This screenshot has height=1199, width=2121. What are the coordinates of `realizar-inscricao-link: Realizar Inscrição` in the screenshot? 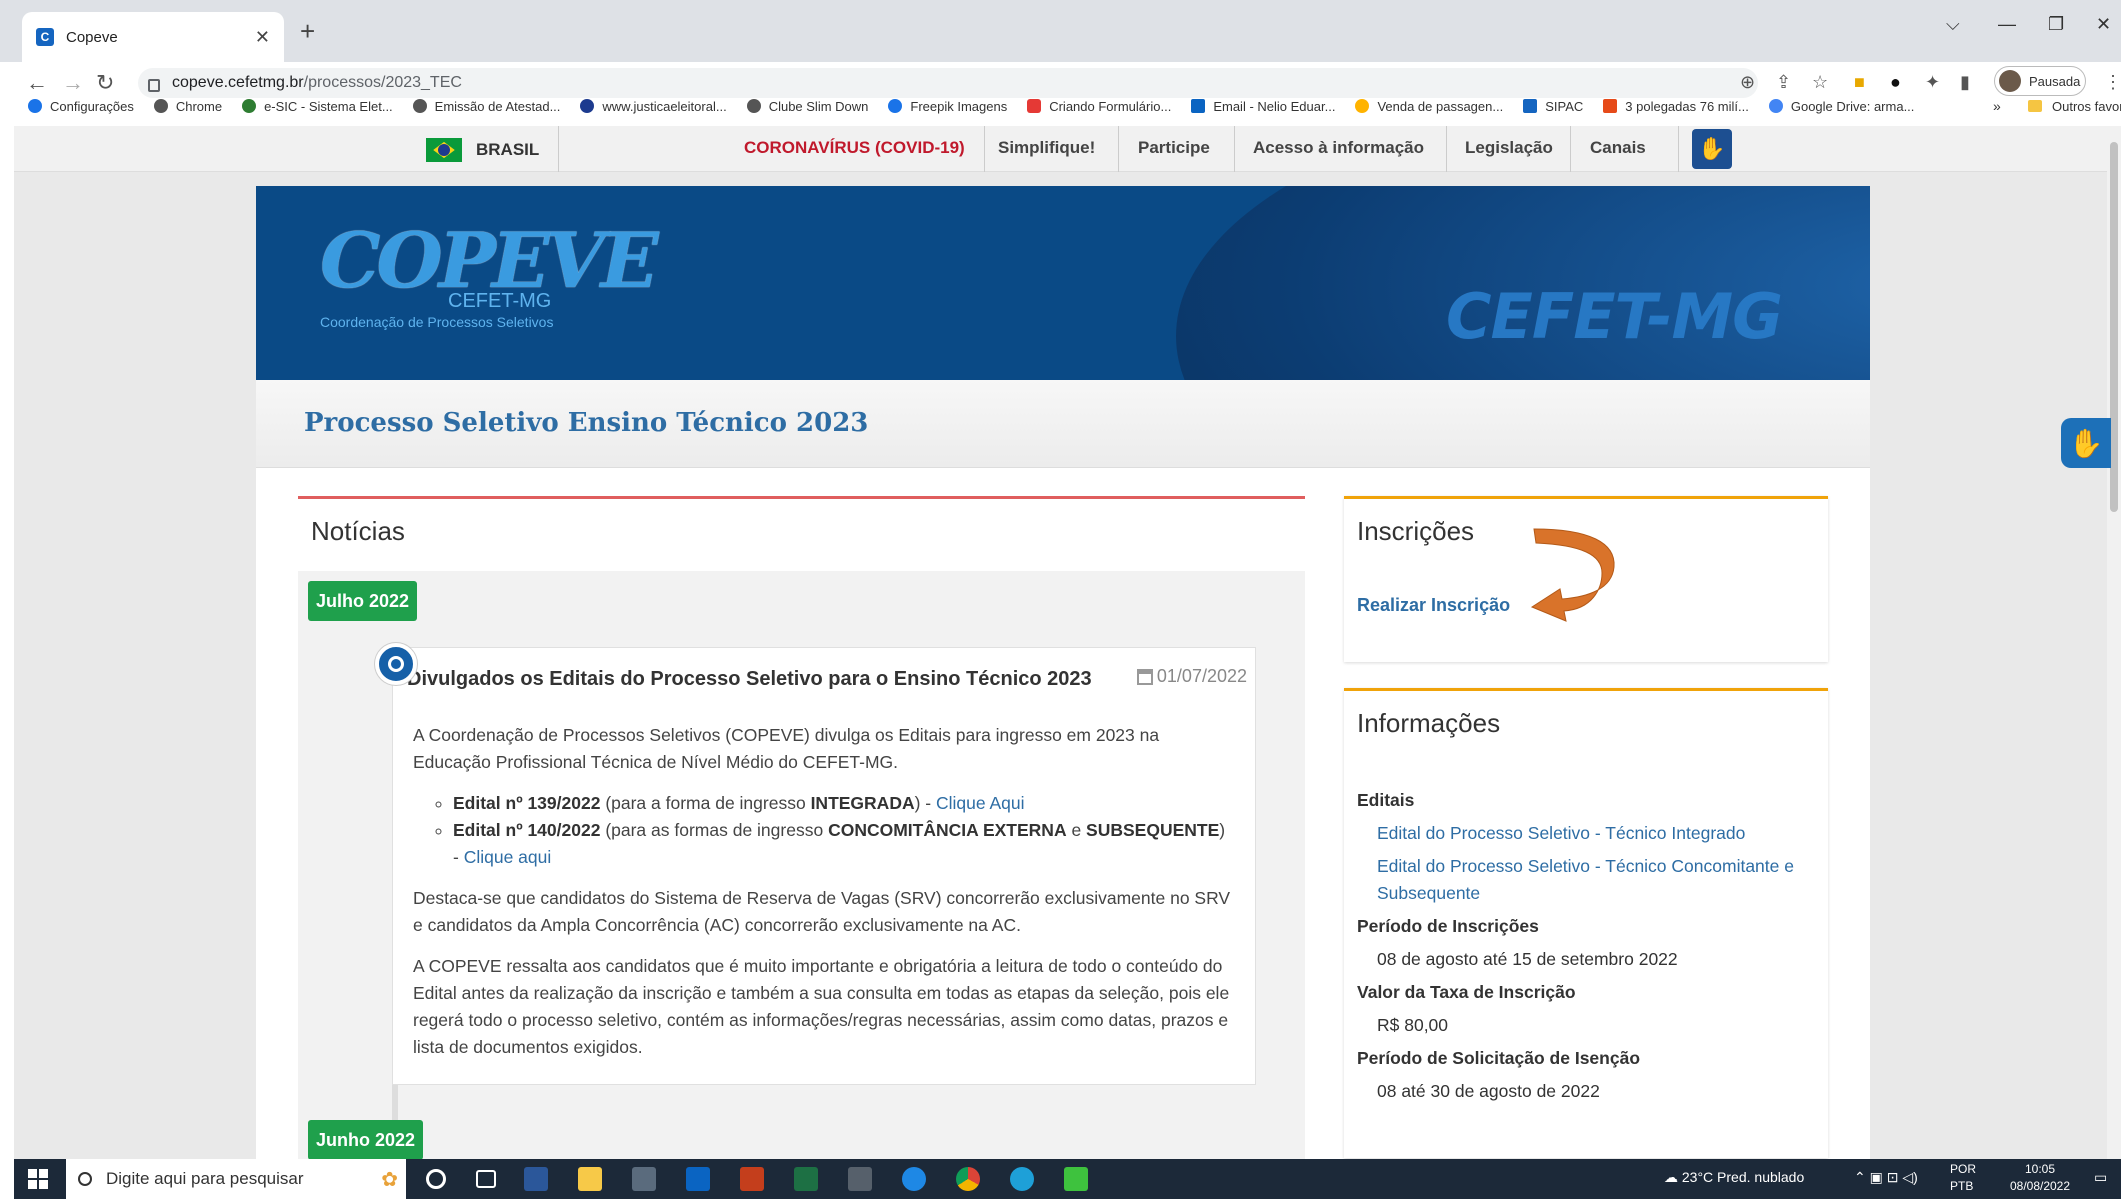 It's located at (1433, 605).